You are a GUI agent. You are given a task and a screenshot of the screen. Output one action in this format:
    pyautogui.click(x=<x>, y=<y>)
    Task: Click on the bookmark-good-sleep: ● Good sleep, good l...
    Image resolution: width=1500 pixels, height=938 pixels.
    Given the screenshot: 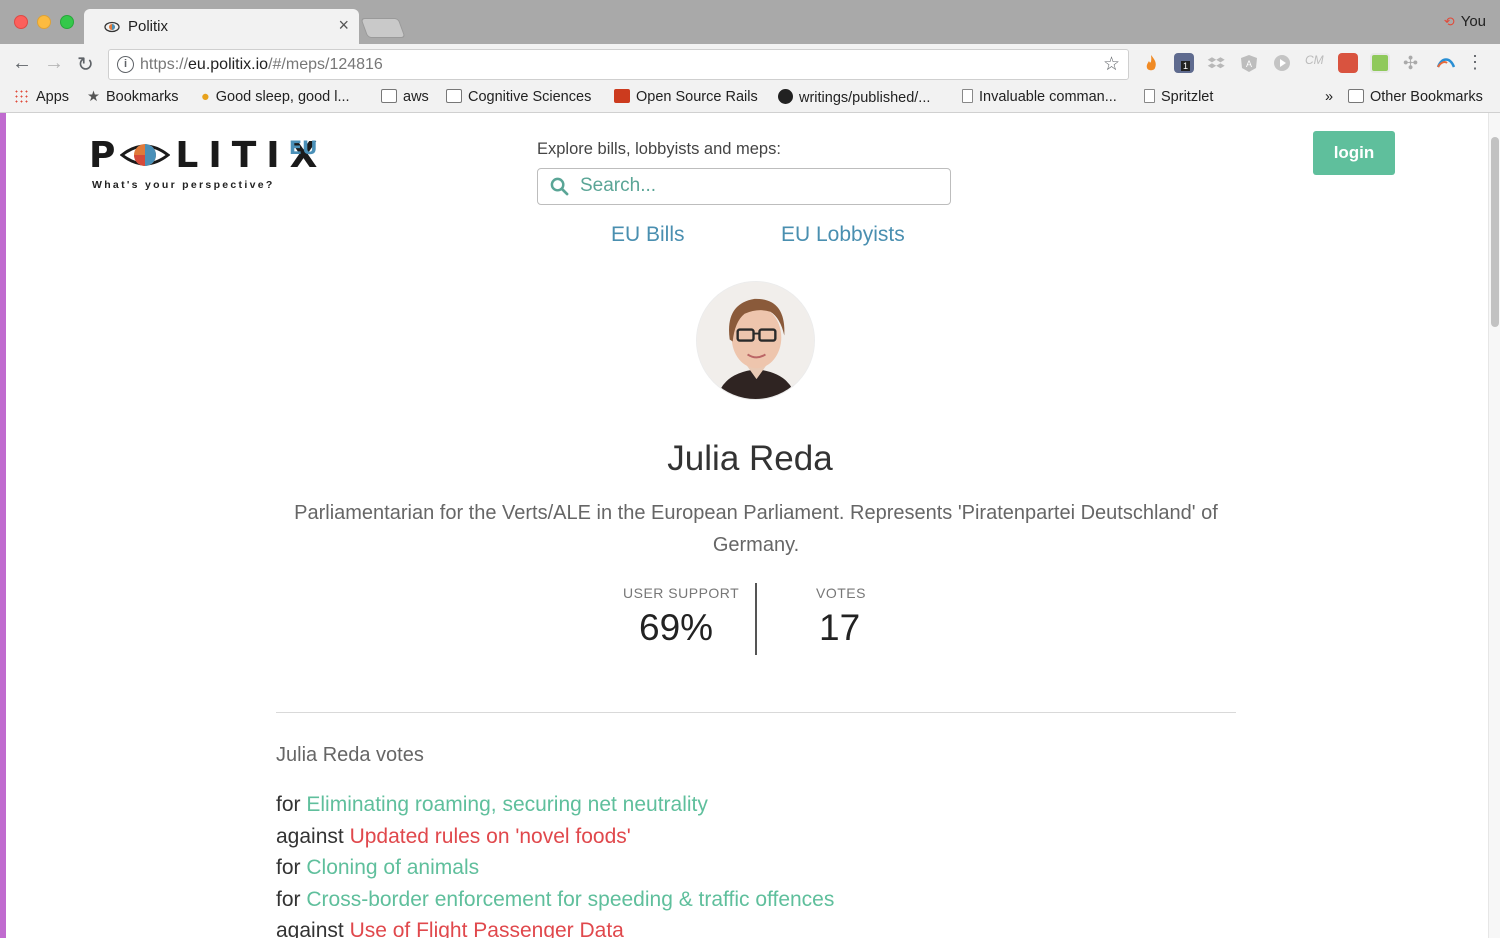 What is the action you would take?
    pyautogui.click(x=275, y=97)
    